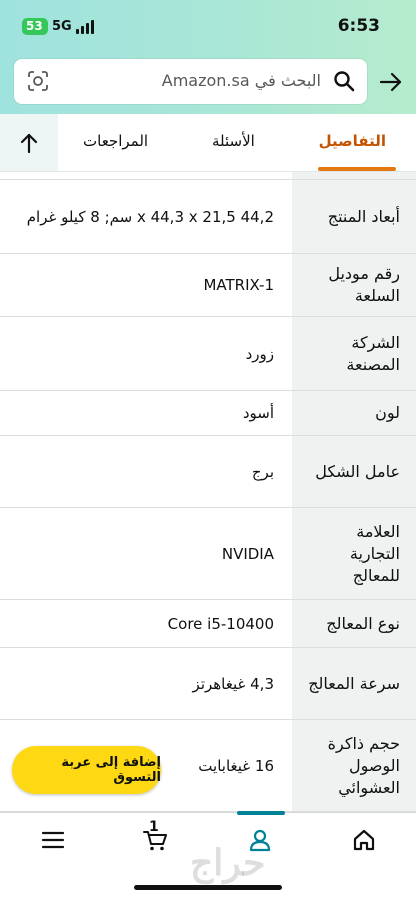 This screenshot has height=900, width=416. Describe the element at coordinates (208, 554) in the screenshot. I see `table-row: العلامة التجارية للمعالج NVIDIA` at that location.